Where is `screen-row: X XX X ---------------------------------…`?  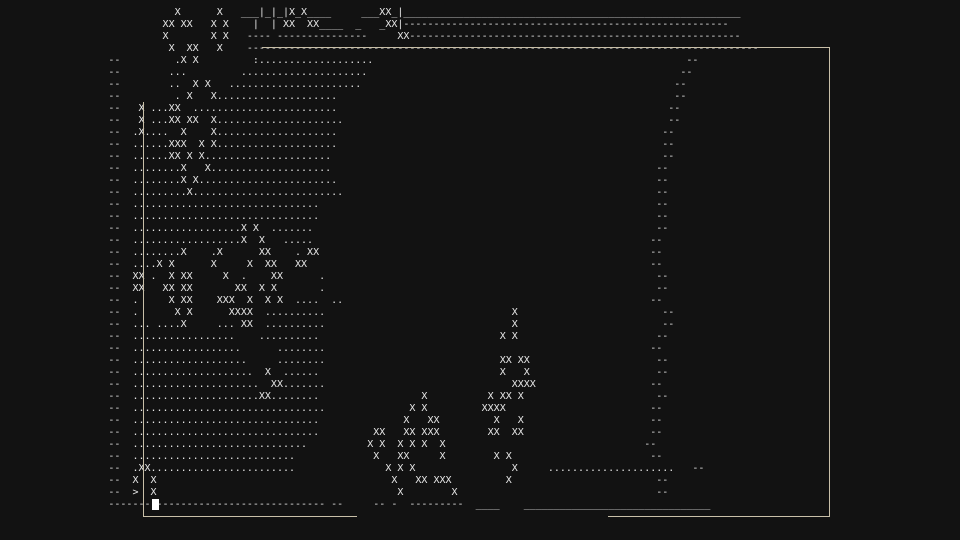 screen-row: X XX X ---------------------------------… is located at coordinates (379, 48).